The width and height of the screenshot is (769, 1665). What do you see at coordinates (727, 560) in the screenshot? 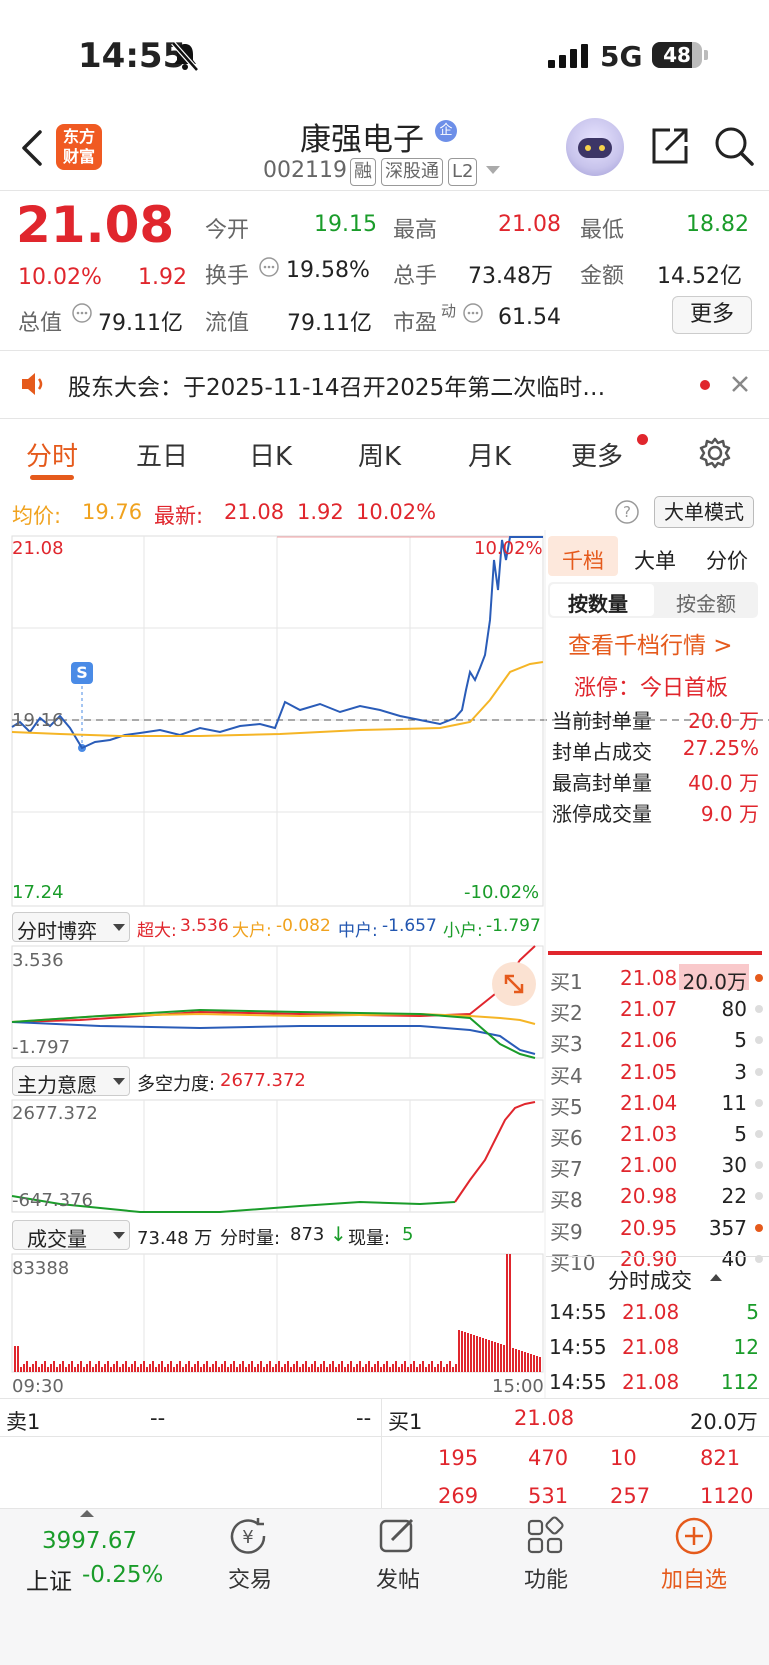
I see `side-tab-price: 分价` at bounding box center [727, 560].